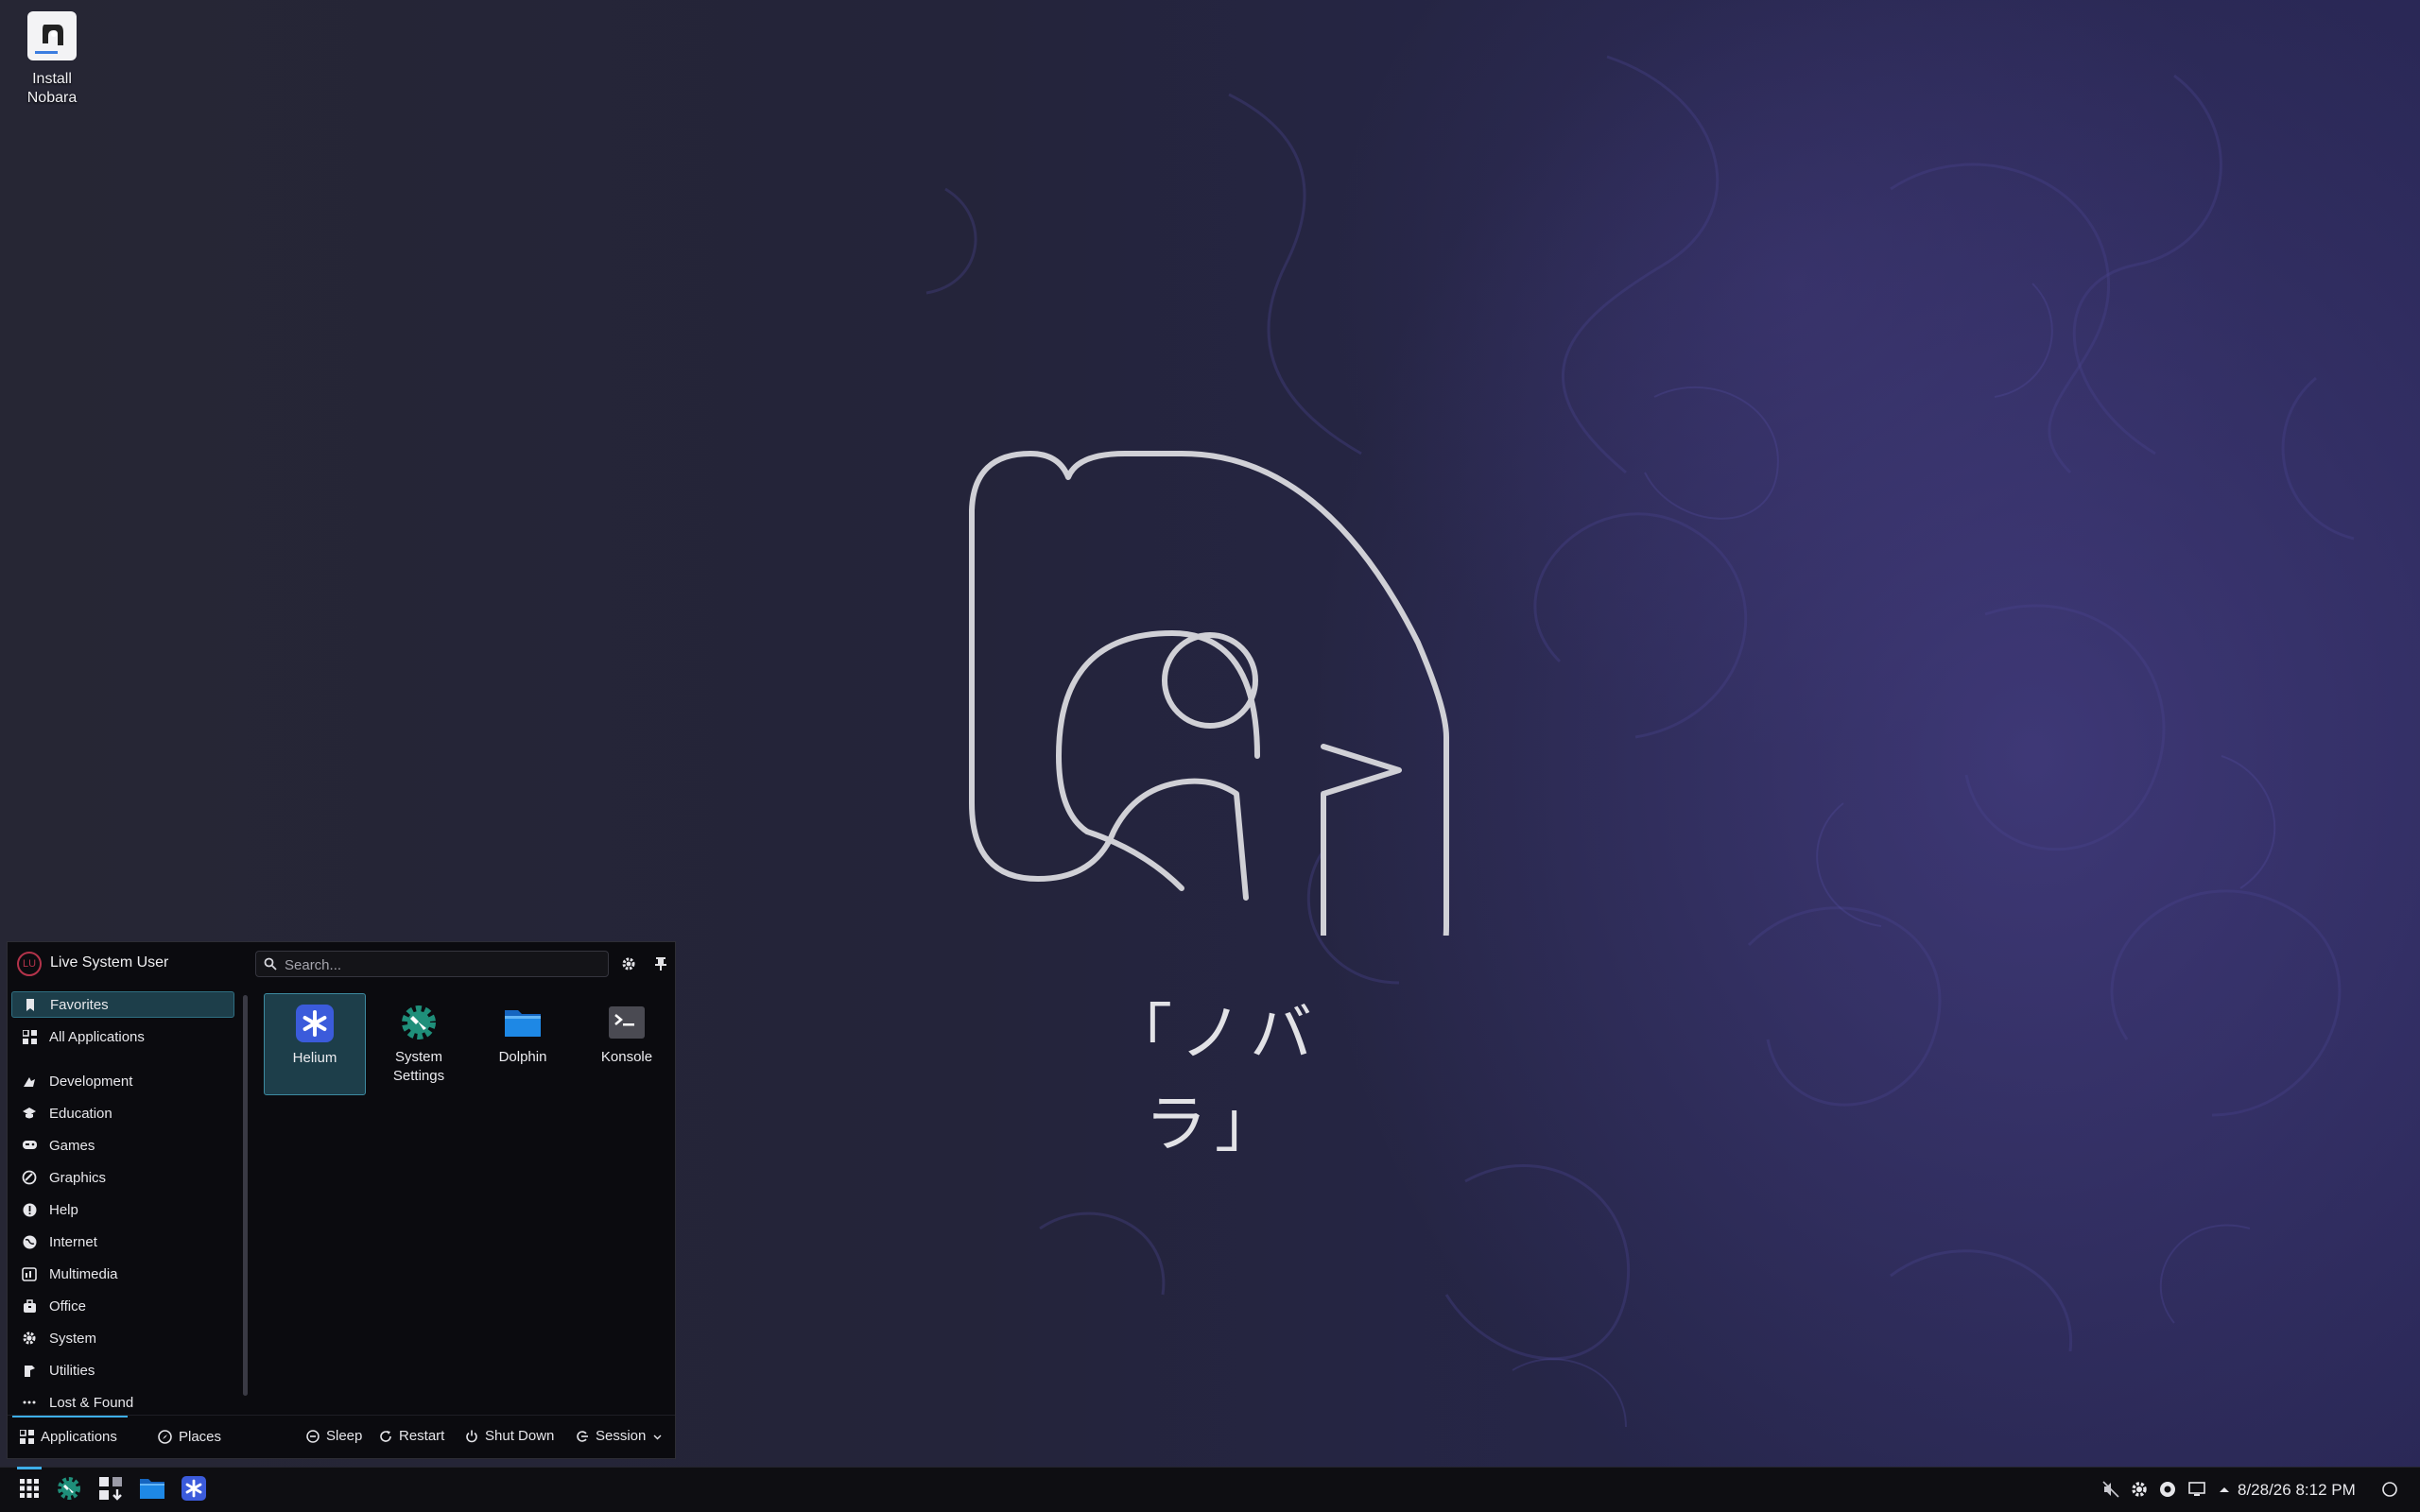  Describe the element at coordinates (30, 1081) in the screenshot. I see `development-icon` at that location.